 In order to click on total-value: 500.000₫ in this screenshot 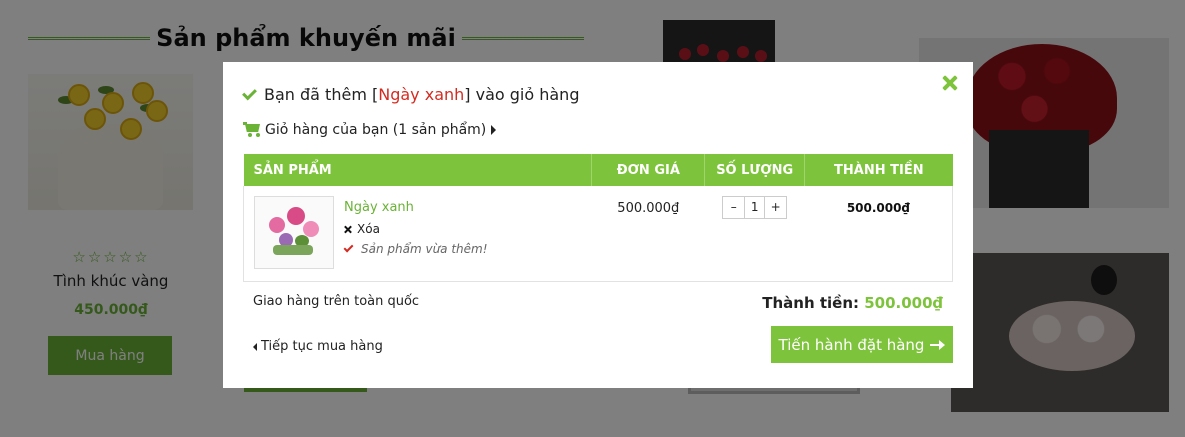, I will do `click(903, 303)`.